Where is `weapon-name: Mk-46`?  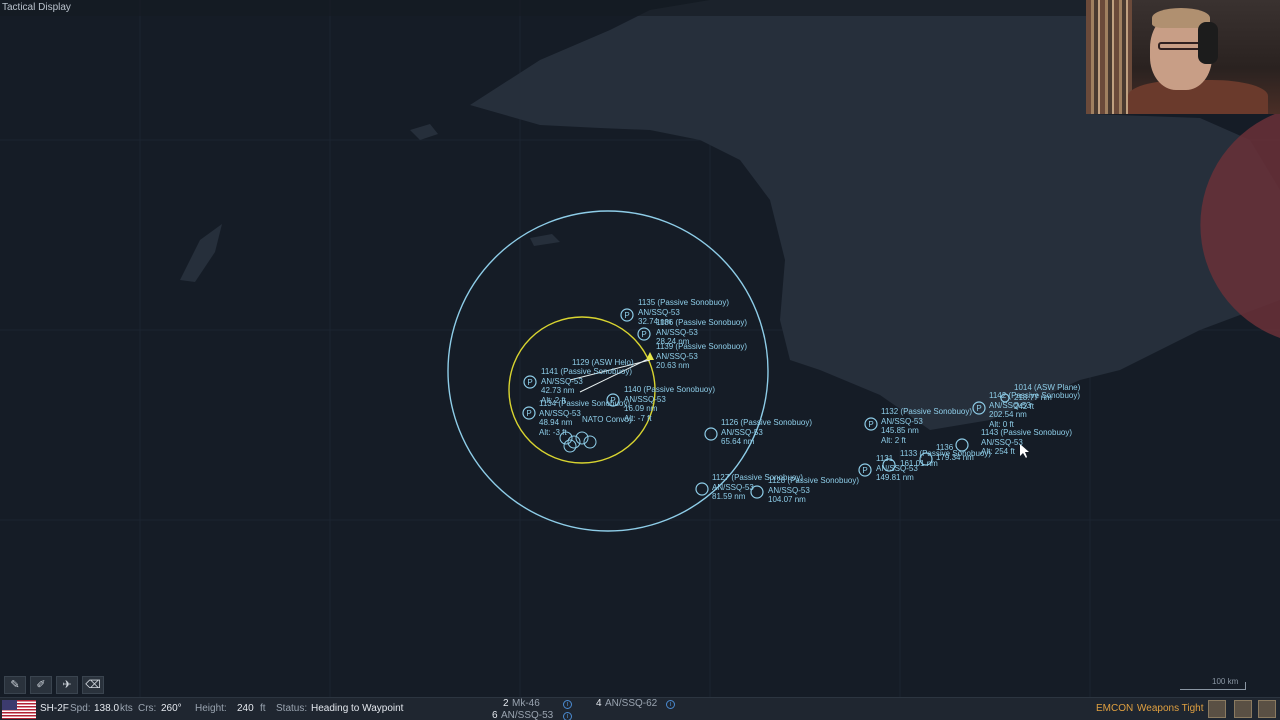
weapon-name: Mk-46 is located at coordinates (526, 703).